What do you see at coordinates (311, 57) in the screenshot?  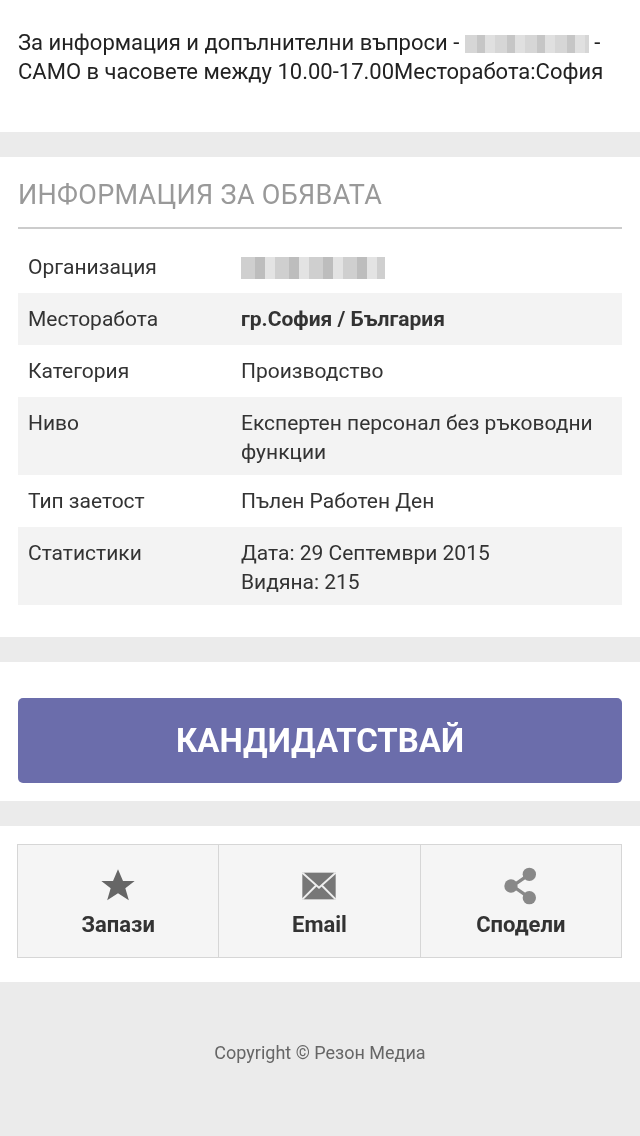 I see `contact-text: За информация и допълнителни въпроси - - САМО в часовете между 10.00-17.00Месторабота:София` at bounding box center [311, 57].